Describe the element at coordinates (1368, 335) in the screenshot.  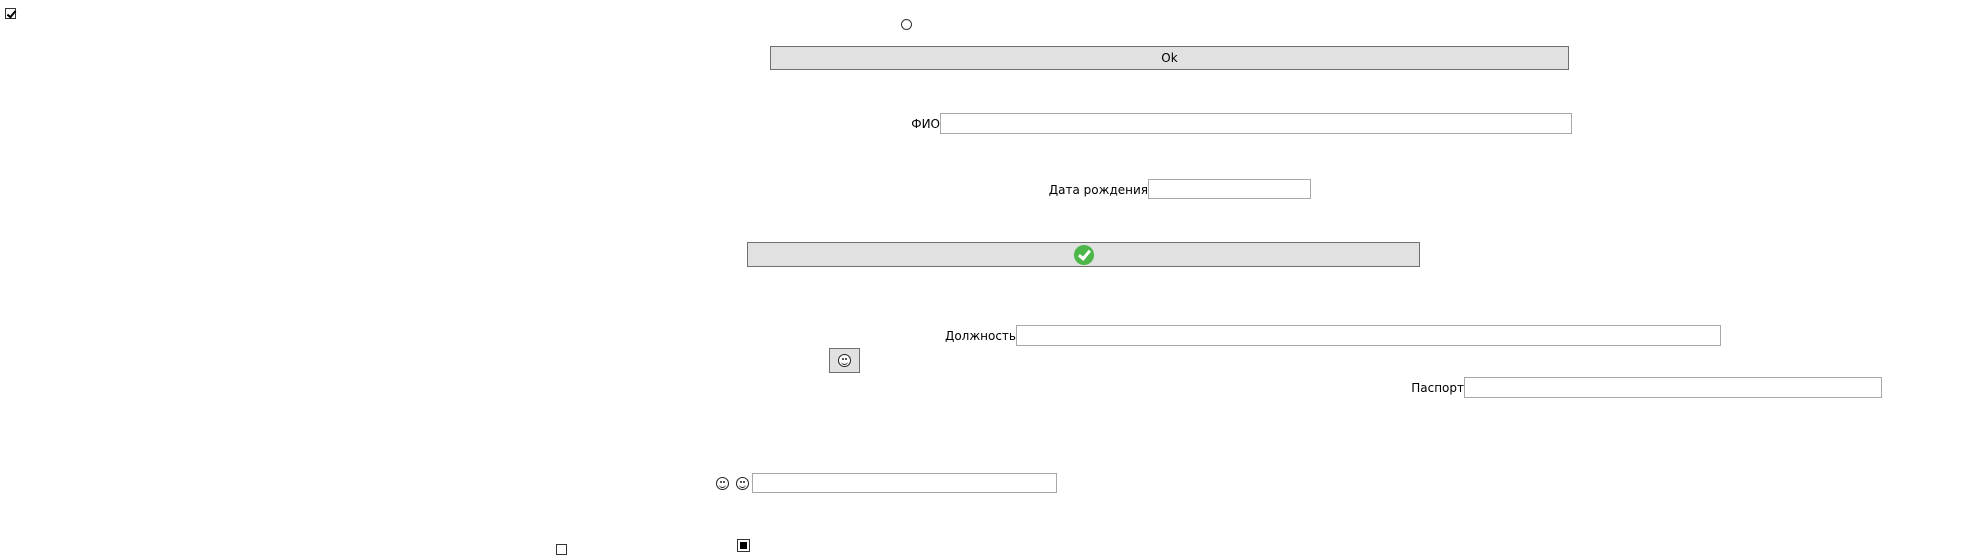
I see `position-input` at that location.